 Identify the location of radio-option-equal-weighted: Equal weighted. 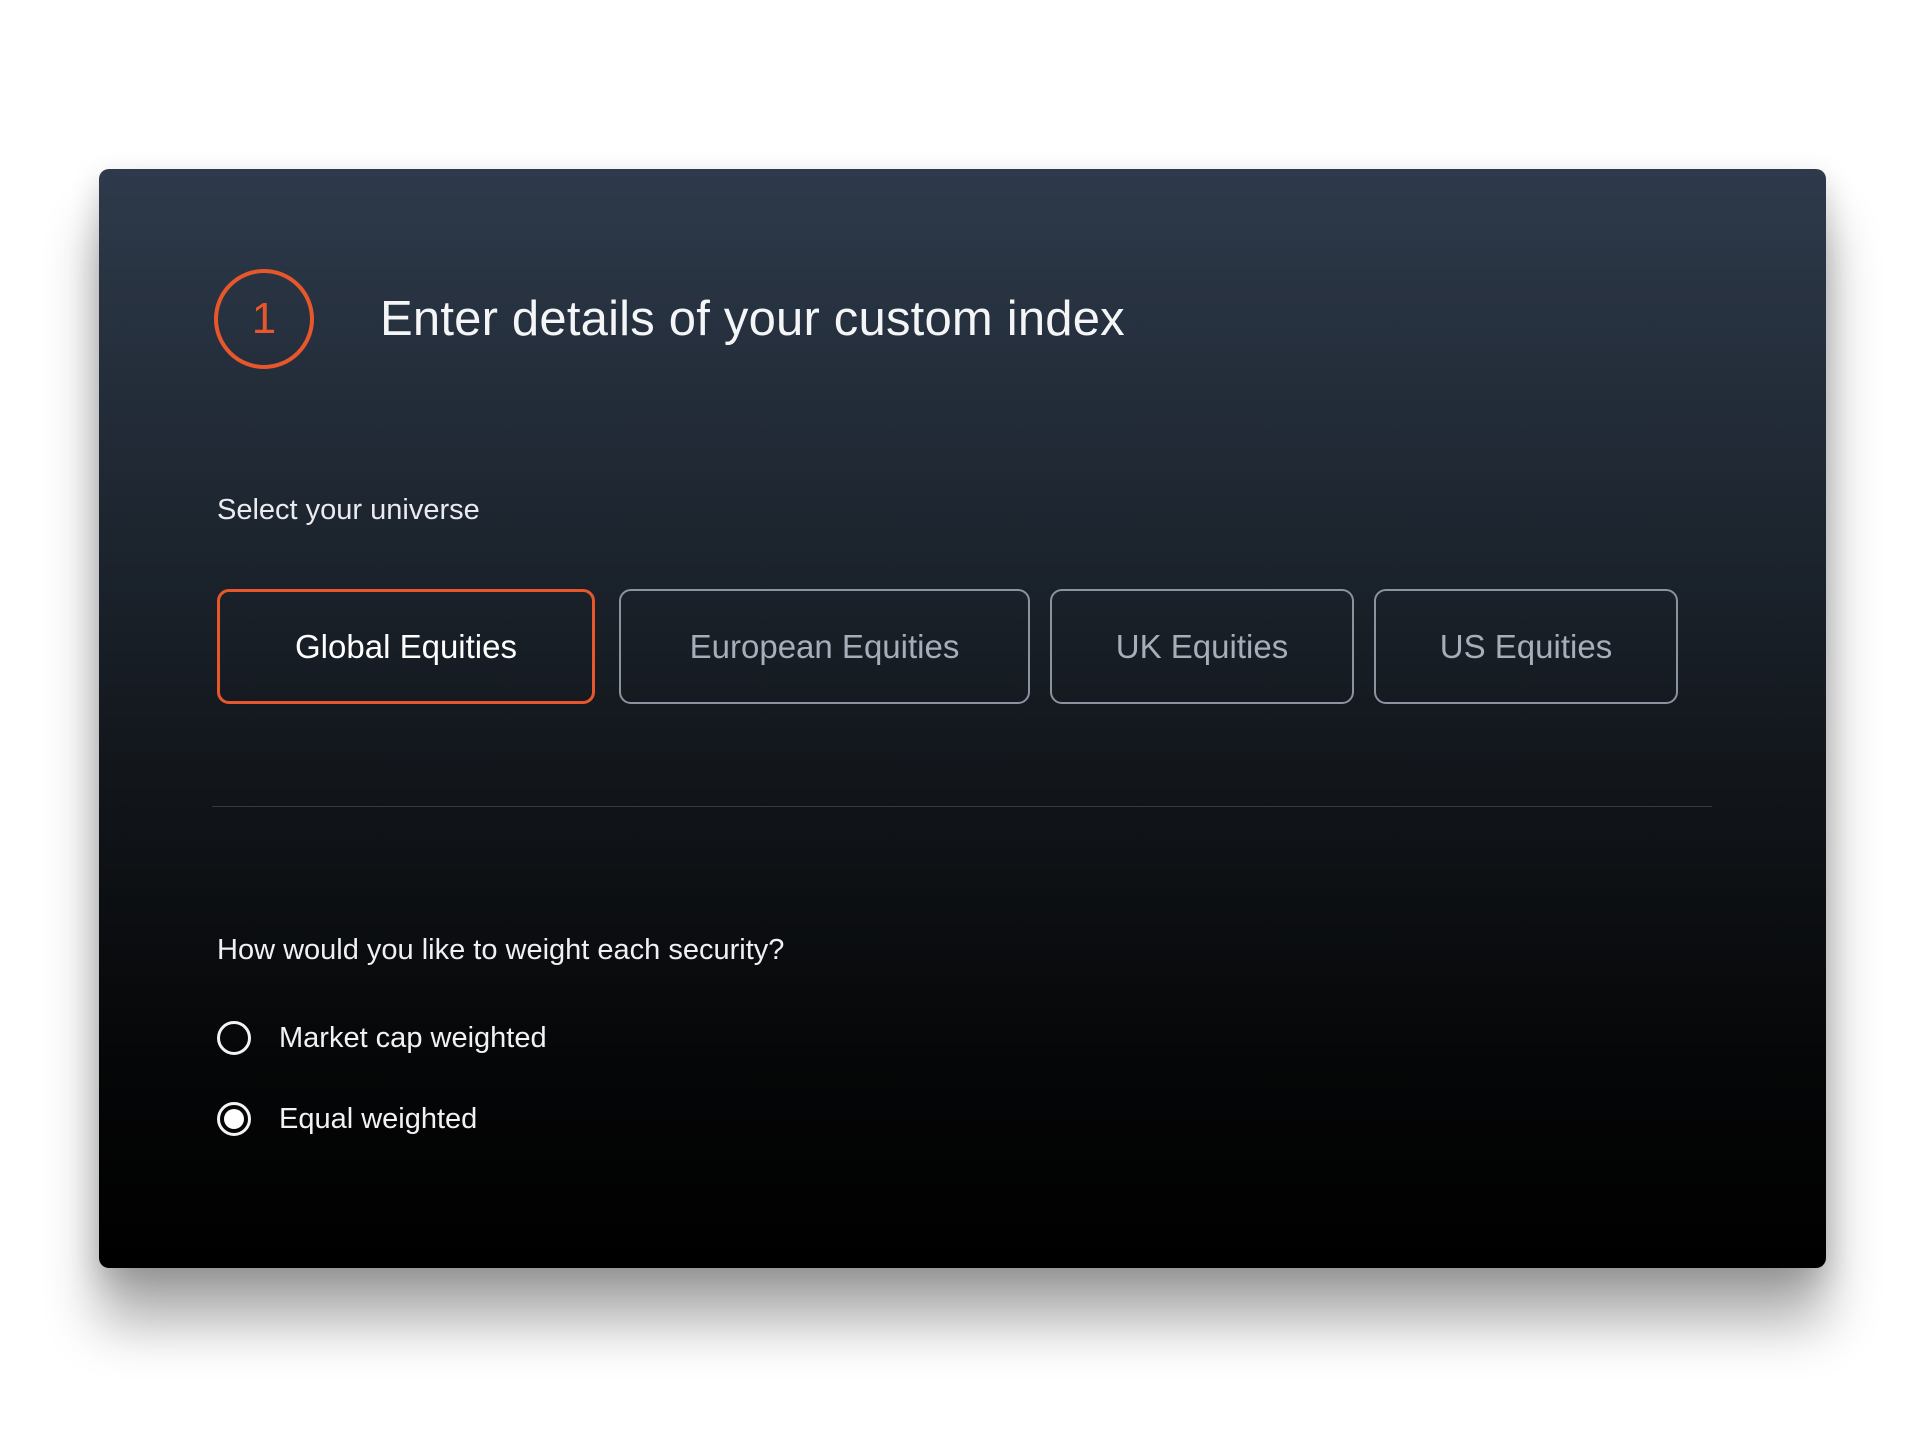
(347, 1119).